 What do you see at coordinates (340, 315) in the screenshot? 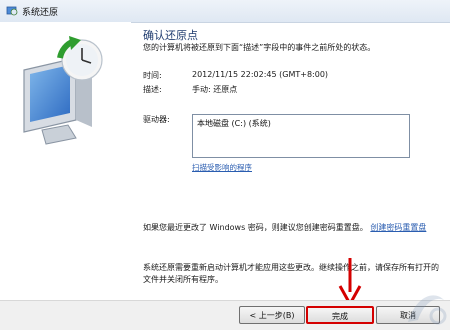
I see `finish-button: 完成` at bounding box center [340, 315].